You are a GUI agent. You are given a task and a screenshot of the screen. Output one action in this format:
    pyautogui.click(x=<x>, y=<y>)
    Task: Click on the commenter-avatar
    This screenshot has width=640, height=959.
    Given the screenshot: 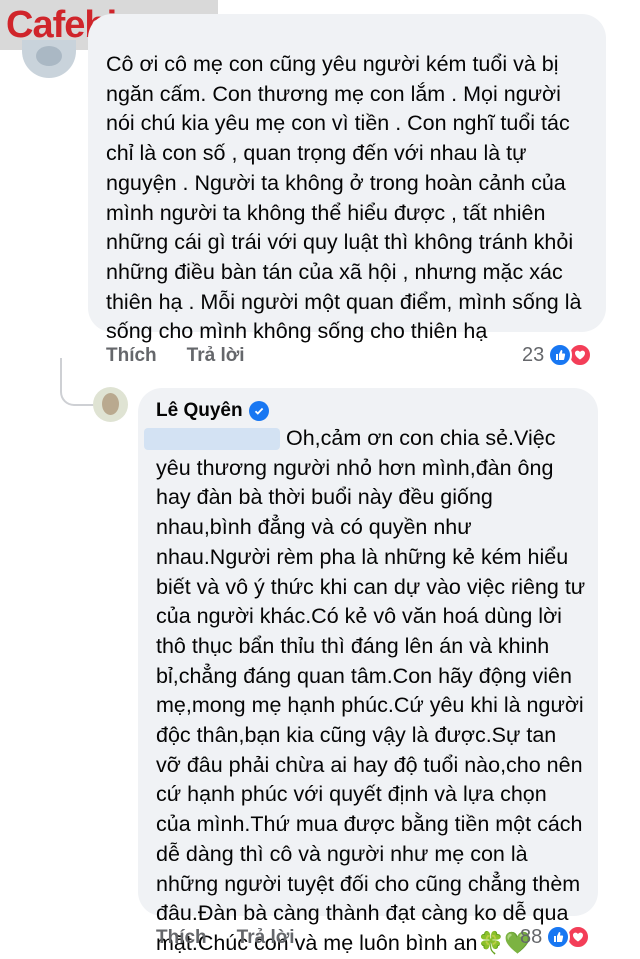 What is the action you would take?
    pyautogui.click(x=49, y=59)
    